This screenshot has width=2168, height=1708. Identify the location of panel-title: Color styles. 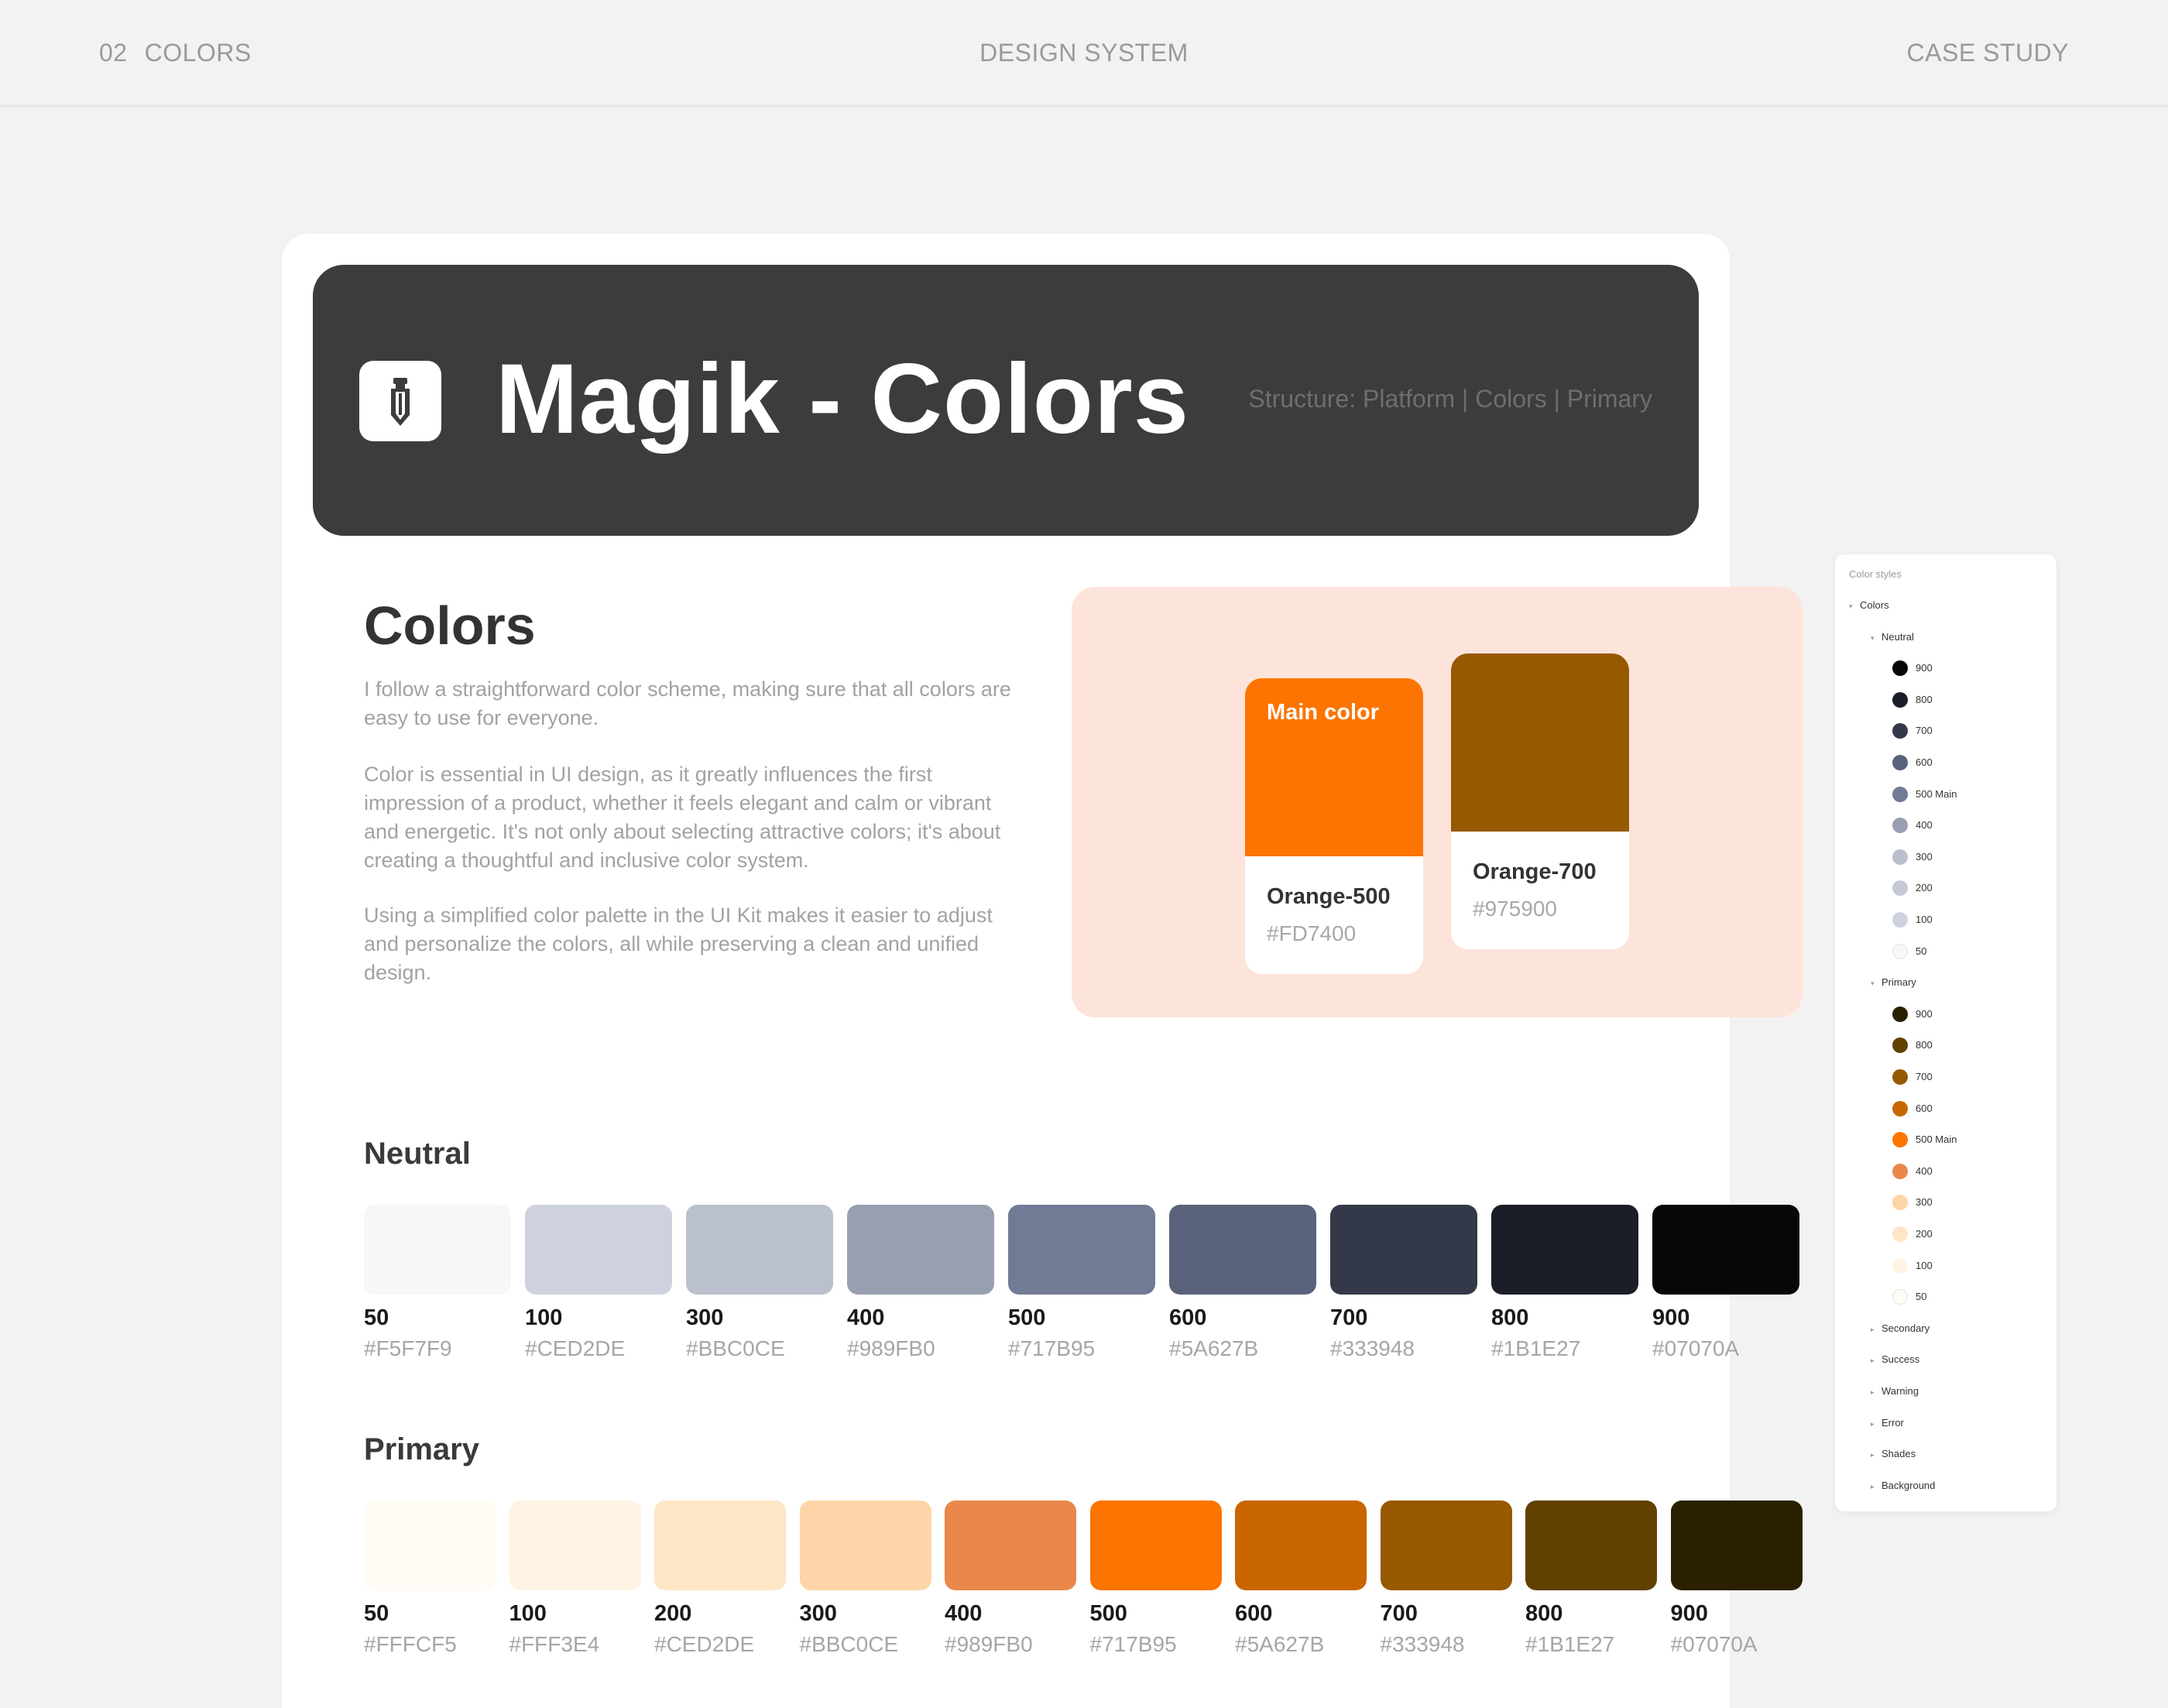
(1875, 574).